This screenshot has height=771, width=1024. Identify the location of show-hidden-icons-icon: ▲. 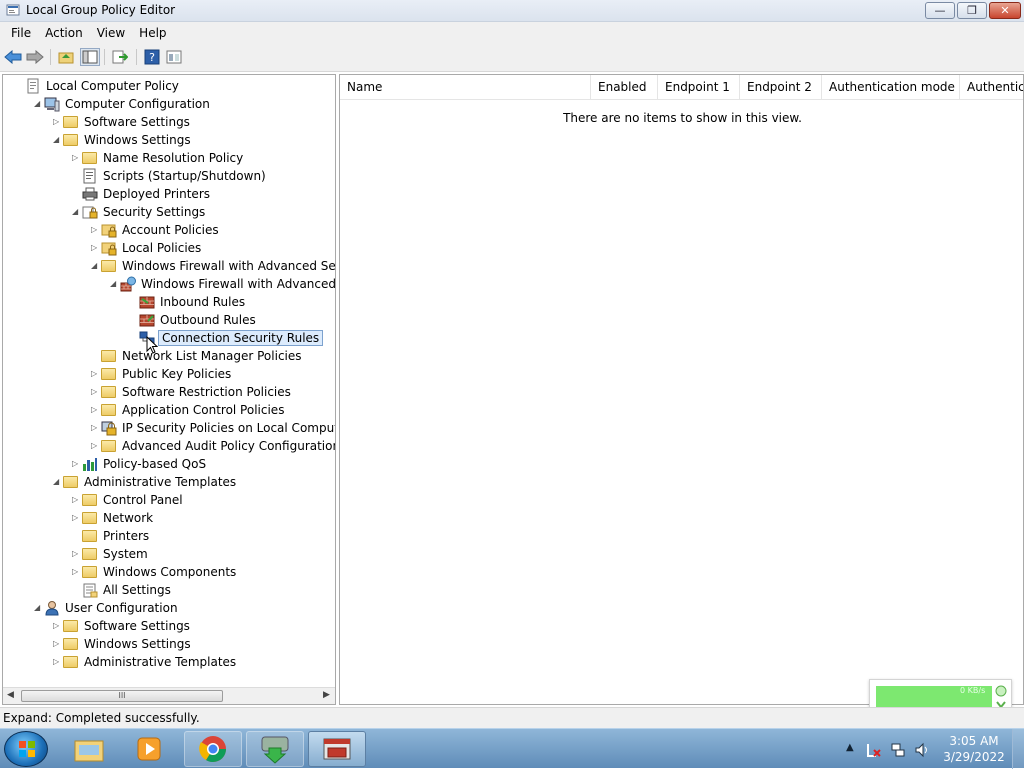
(850, 747).